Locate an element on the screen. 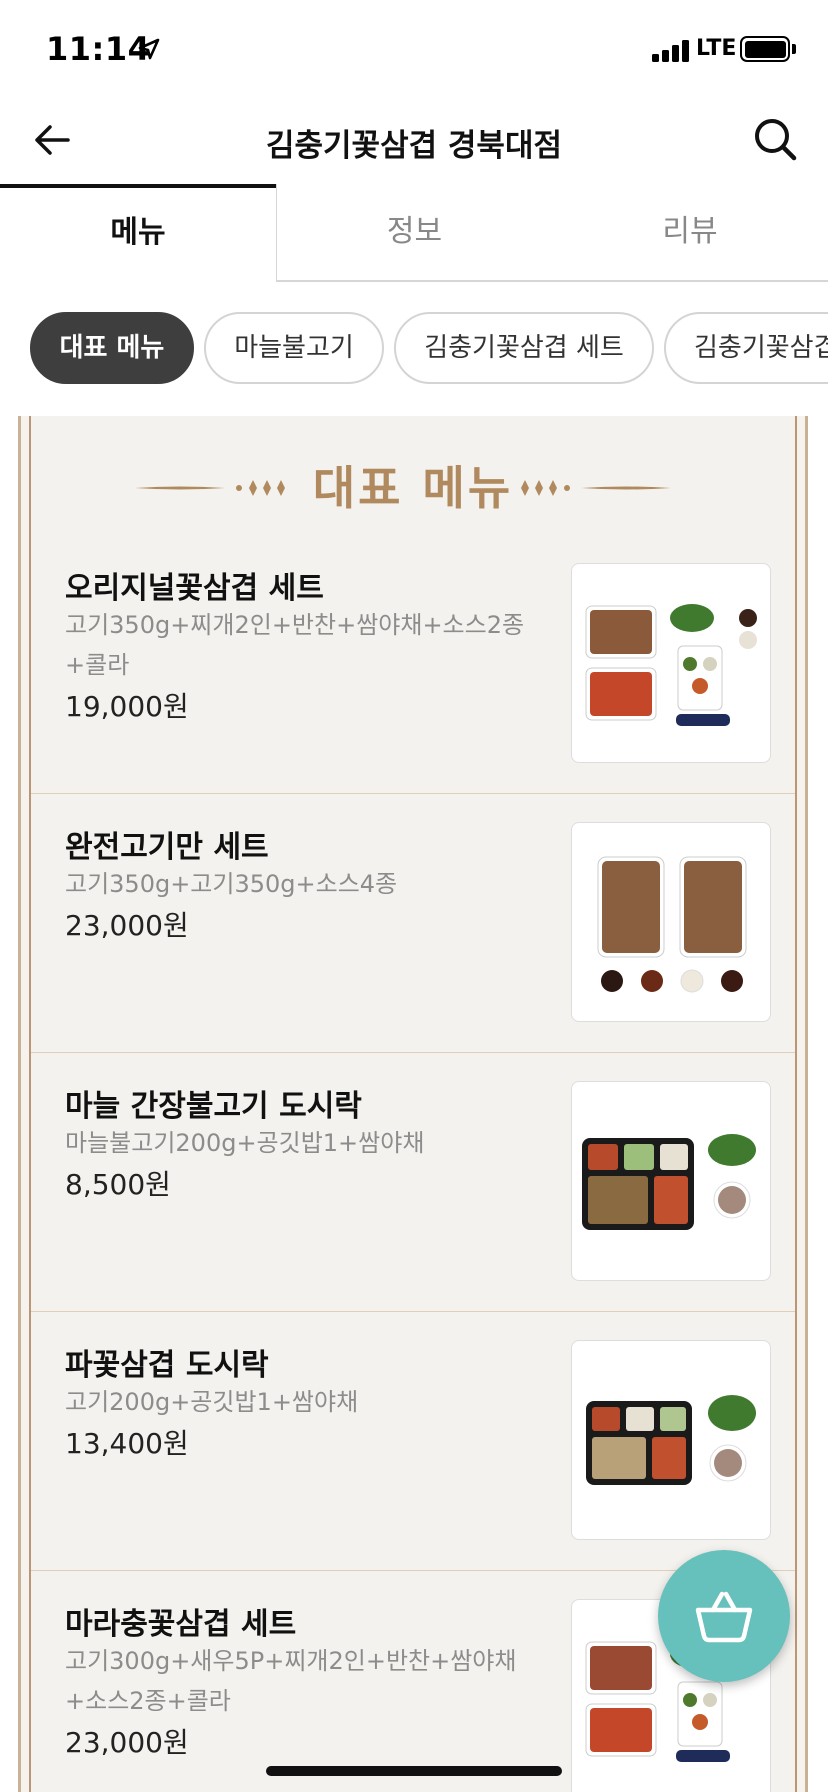 The width and height of the screenshot is (828, 1792). menu-item-price: 13,400원 is located at coordinates (127, 1443).